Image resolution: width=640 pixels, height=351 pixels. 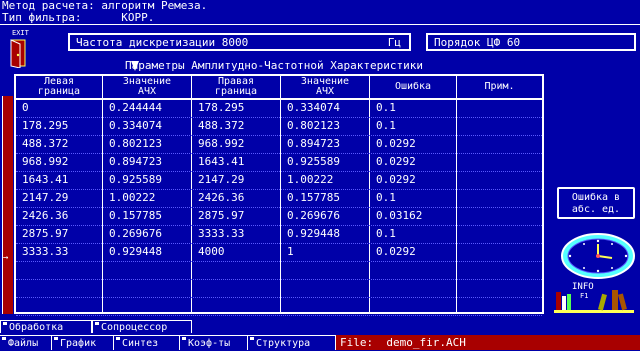 What do you see at coordinates (46, 326) in the screenshot?
I see `tab-processing: Обработка` at bounding box center [46, 326].